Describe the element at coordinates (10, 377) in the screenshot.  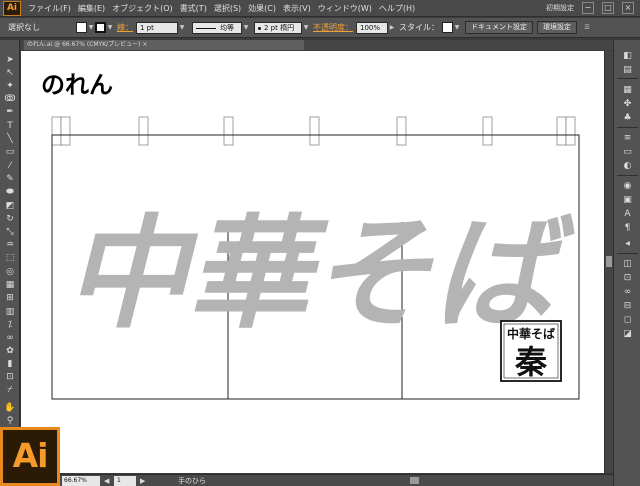
I see `artboard-icon: ⊡` at that location.